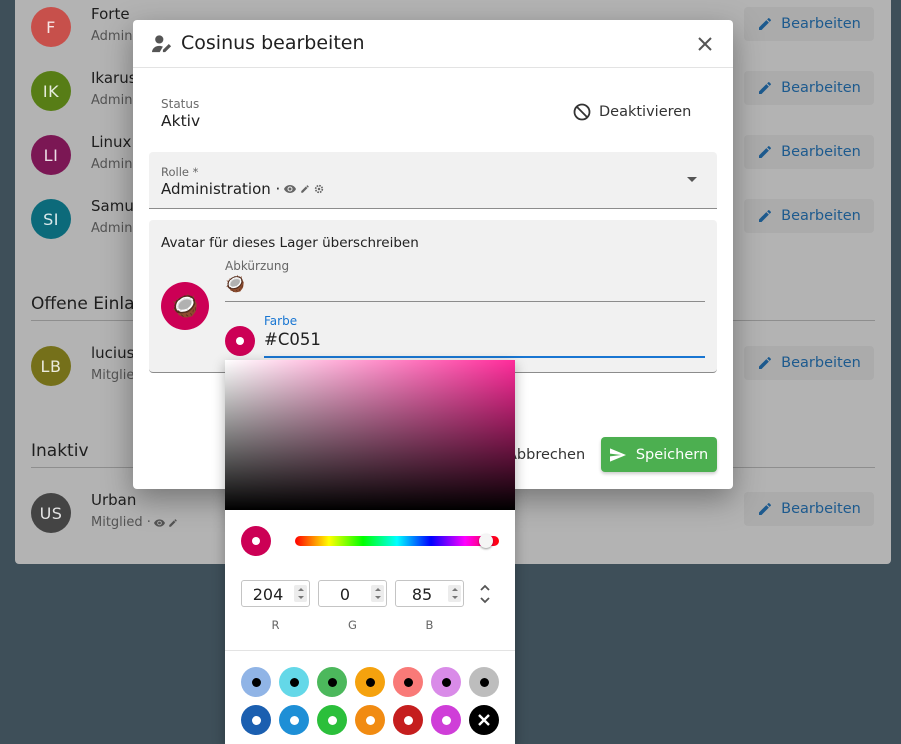 The width and height of the screenshot is (901, 744). Describe the element at coordinates (162, 44) in the screenshot. I see `user-edit-icon` at that location.